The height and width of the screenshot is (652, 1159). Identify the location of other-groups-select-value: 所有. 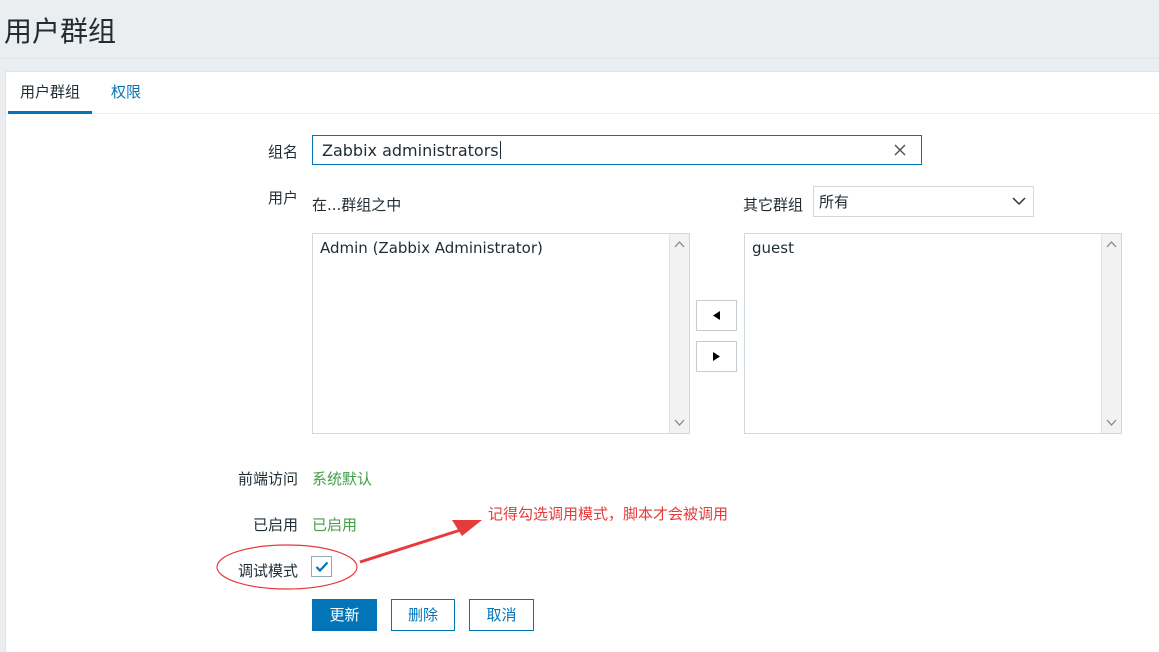
(834, 202).